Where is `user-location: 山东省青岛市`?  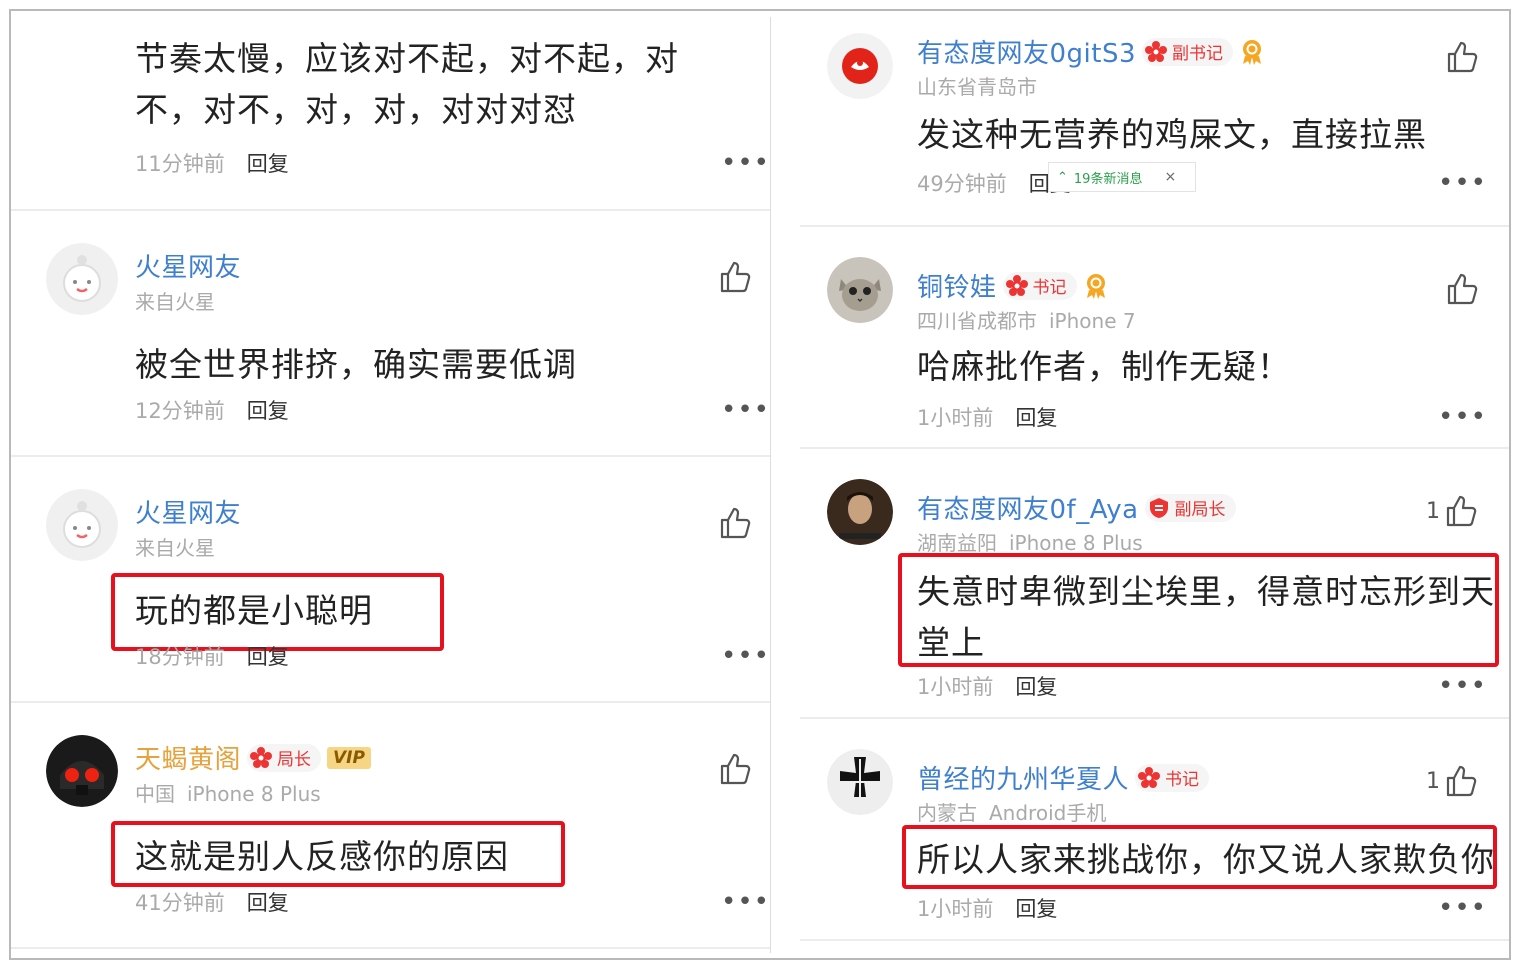
user-location: 山东省青岛市 is located at coordinates (977, 87).